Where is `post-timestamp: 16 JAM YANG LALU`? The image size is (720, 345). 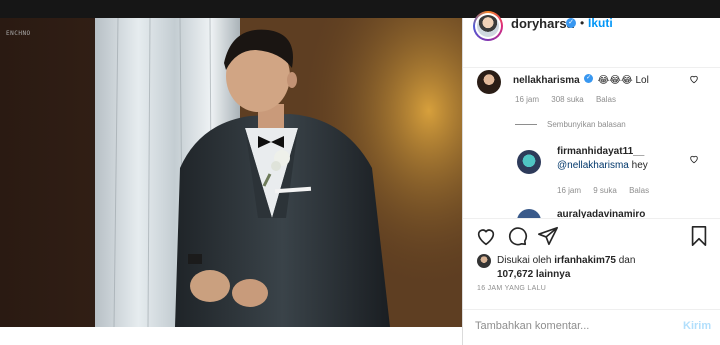
post-timestamp: 16 JAM YANG LALU is located at coordinates (511, 288).